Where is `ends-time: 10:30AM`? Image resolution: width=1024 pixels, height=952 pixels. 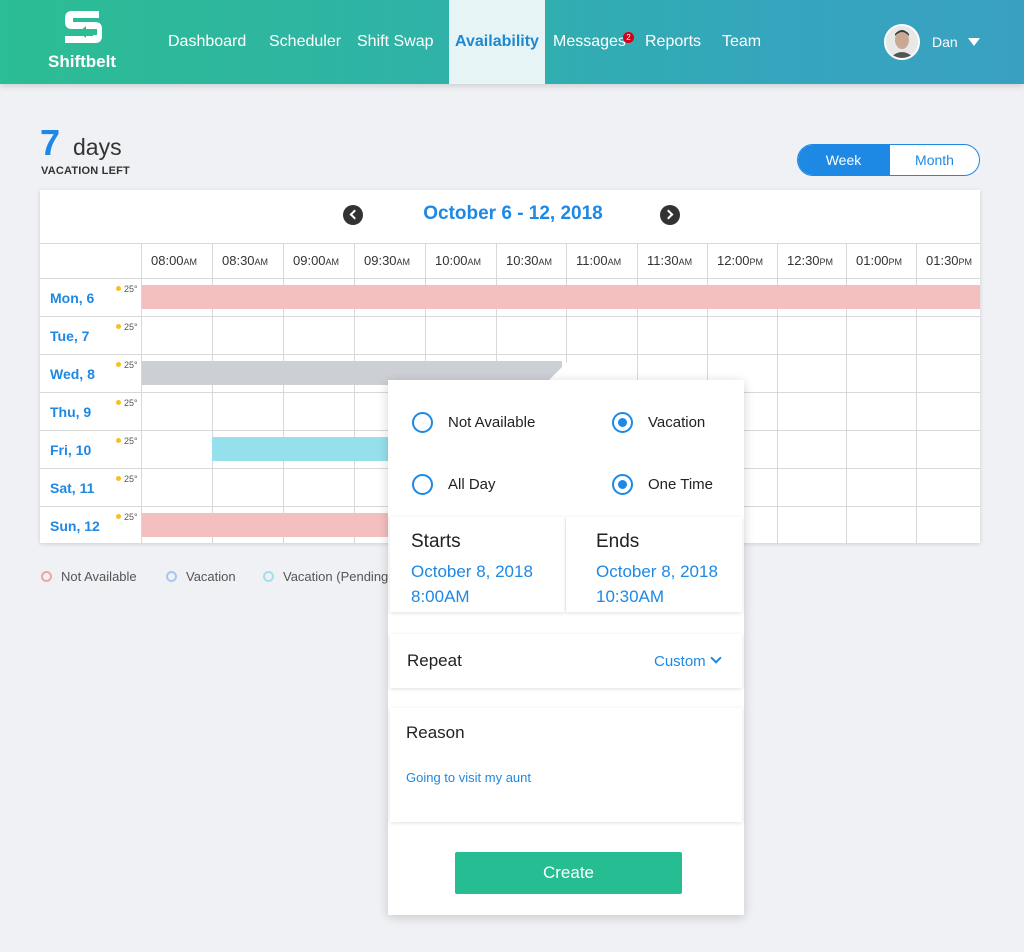 ends-time: 10:30AM is located at coordinates (630, 596).